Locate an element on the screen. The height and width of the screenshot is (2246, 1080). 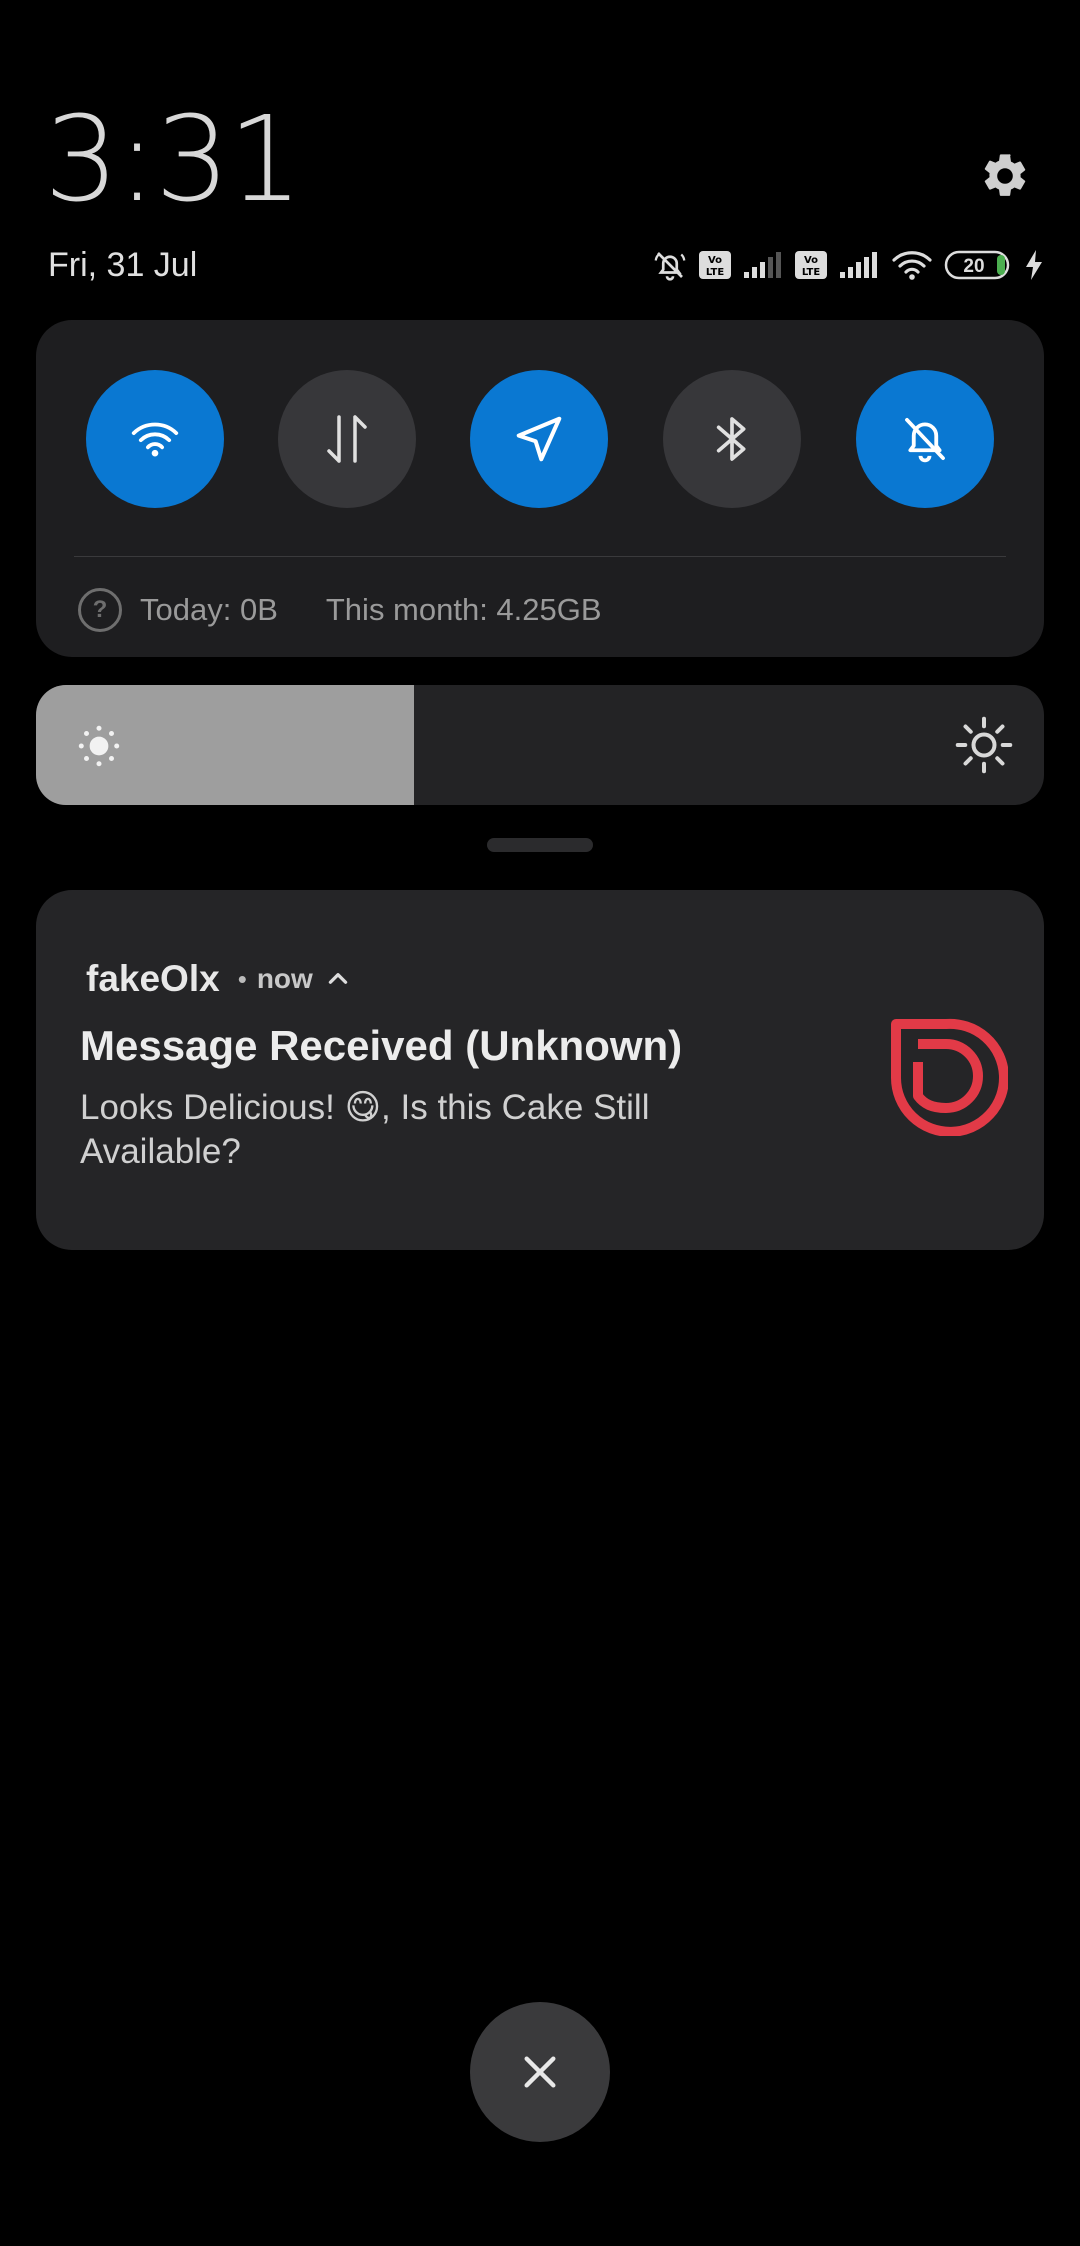
mobile-data-toggle is located at coordinates (347, 439).